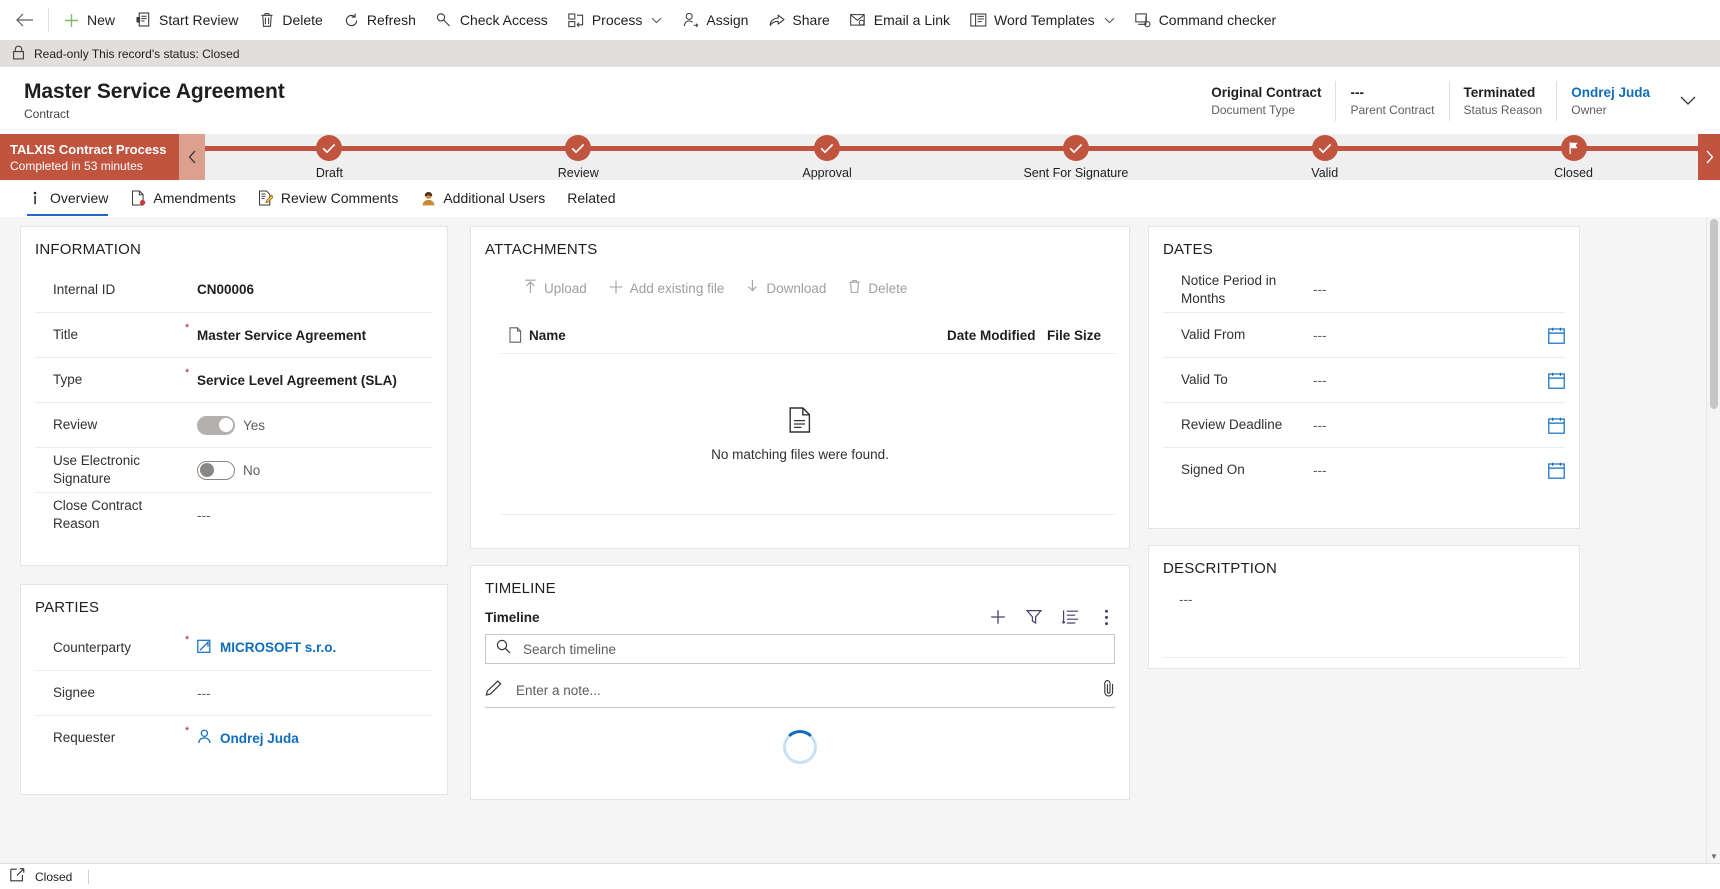  I want to click on back-button, so click(25, 20).